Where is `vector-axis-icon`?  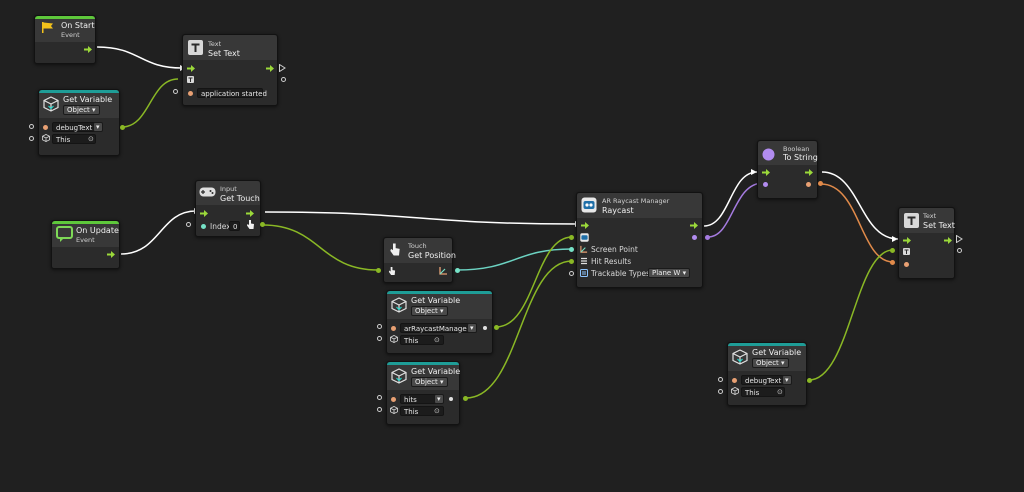
vector-axis-icon is located at coordinates (443, 271).